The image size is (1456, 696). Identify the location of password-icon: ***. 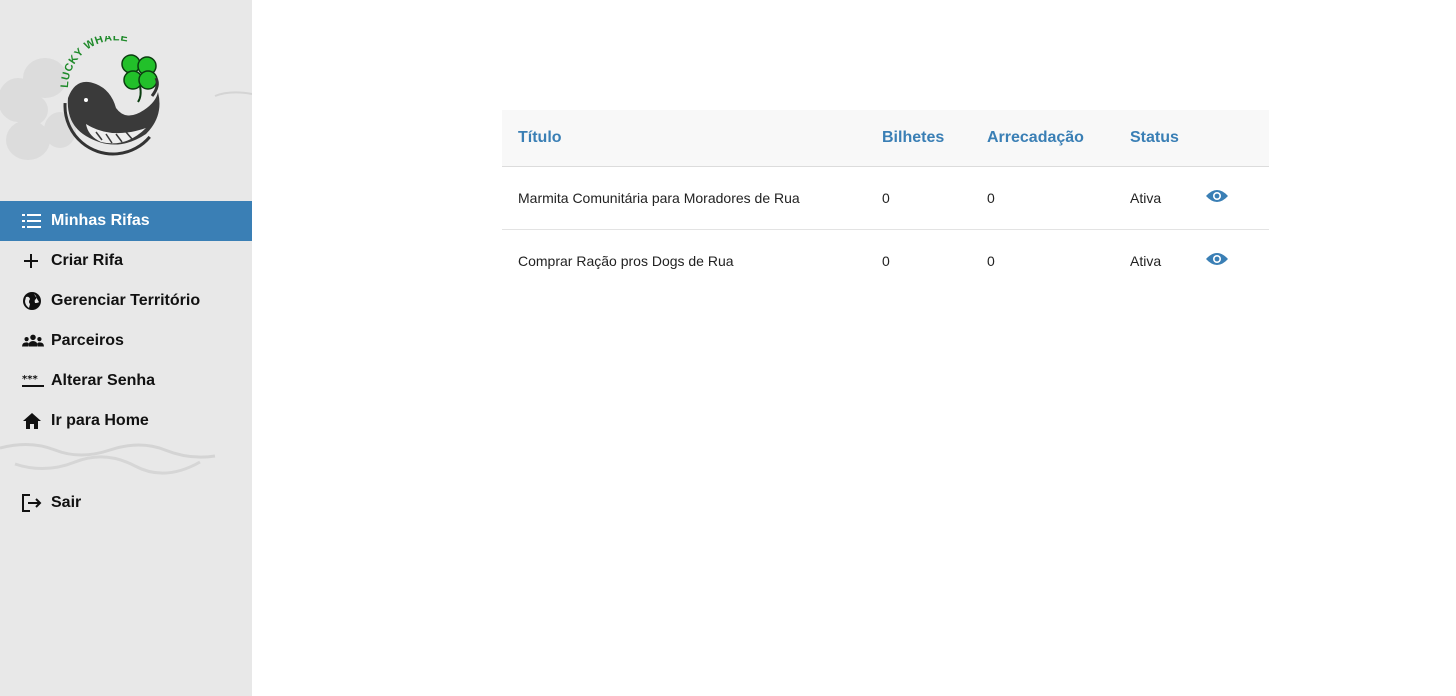
(33, 381).